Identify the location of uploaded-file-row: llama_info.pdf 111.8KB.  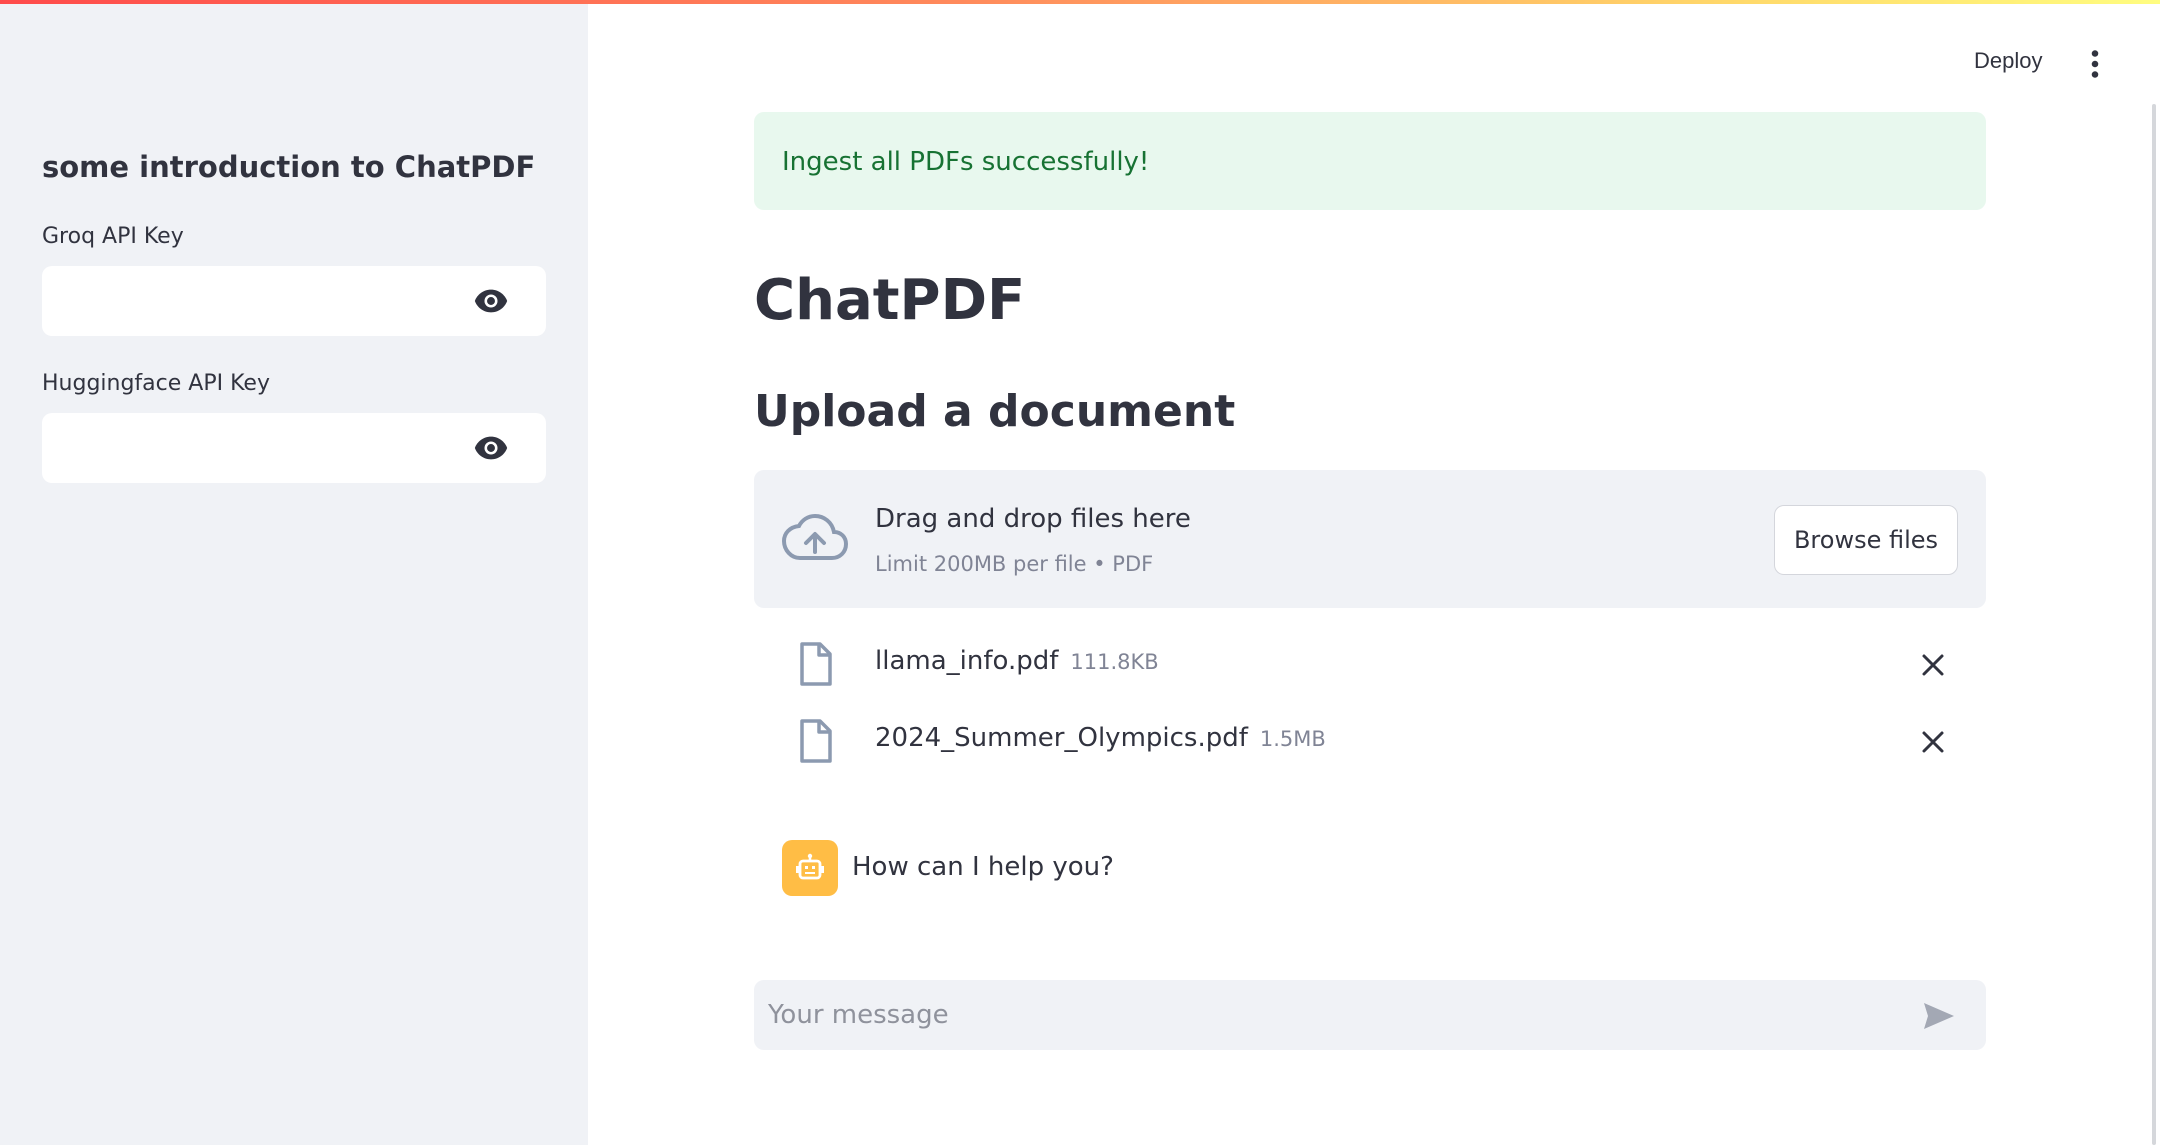
(1370, 668).